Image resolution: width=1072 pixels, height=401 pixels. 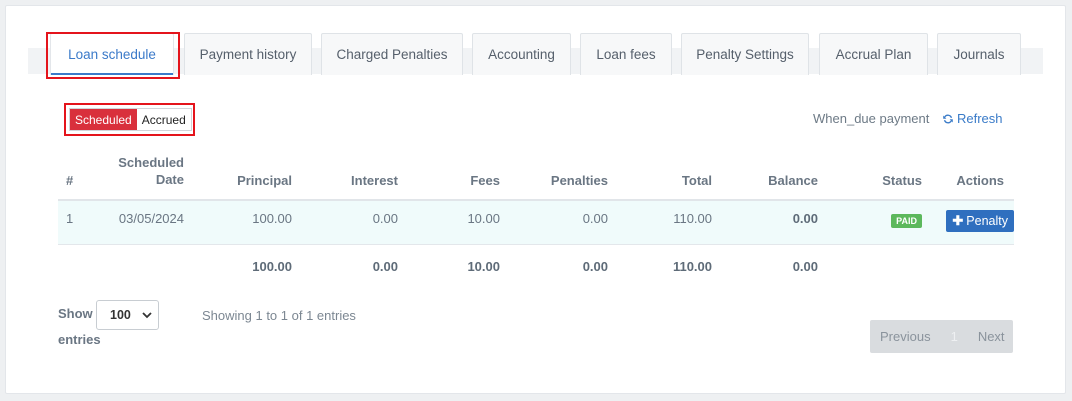 I want to click on total-balance: 0.00, so click(x=805, y=266).